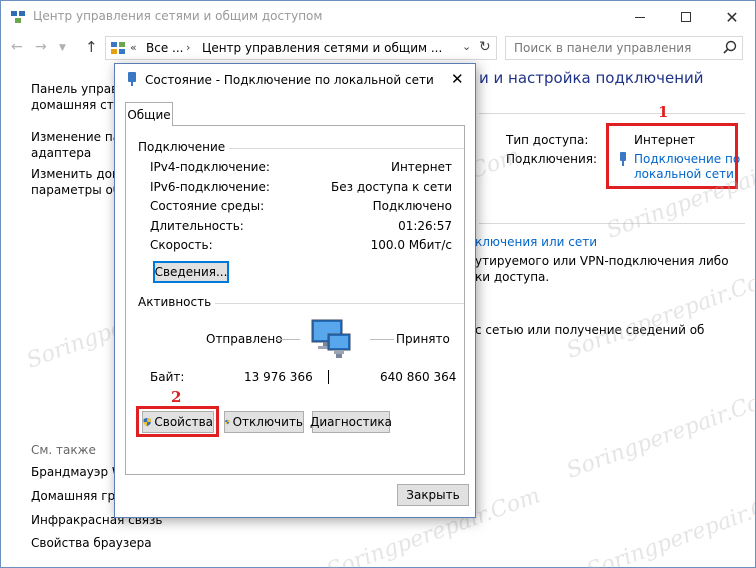 This screenshot has width=756, height=568. I want to click on ipv4-value: Интернет, so click(421, 167).